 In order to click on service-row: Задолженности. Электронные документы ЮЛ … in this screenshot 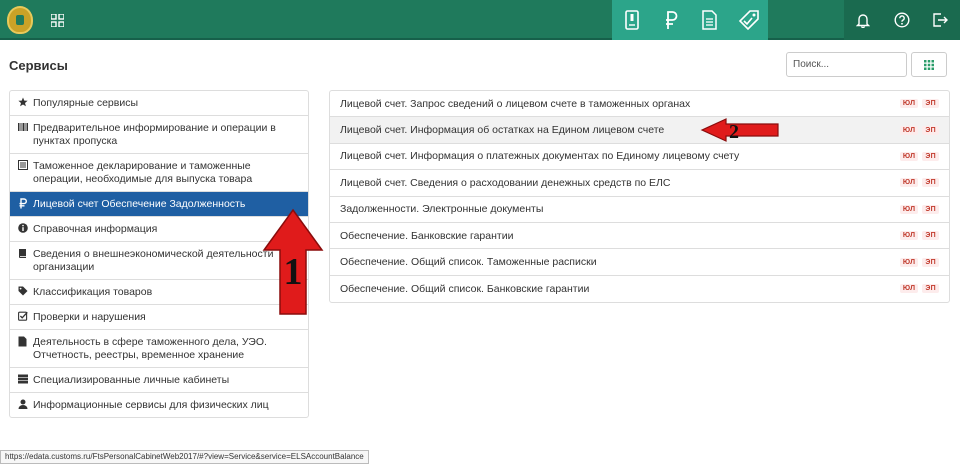, I will do `click(639, 210)`.